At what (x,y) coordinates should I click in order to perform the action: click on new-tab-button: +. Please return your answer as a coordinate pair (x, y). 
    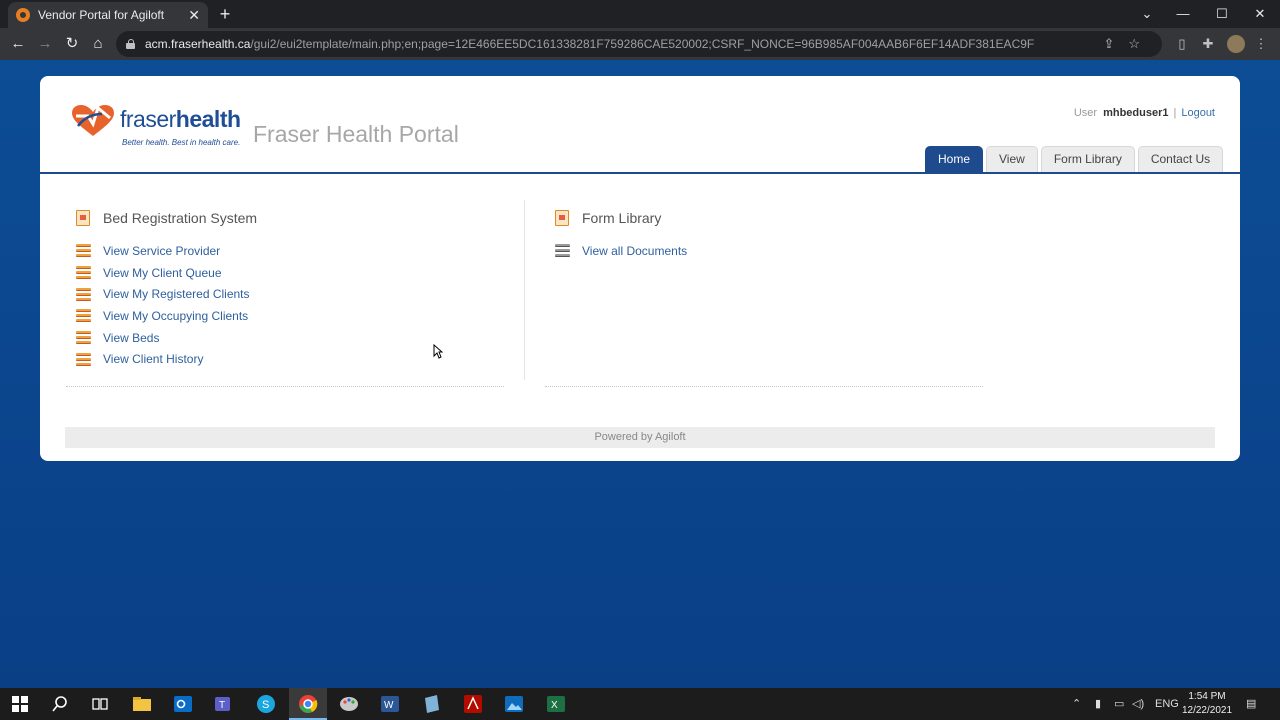
    Looking at the image, I should click on (225, 14).